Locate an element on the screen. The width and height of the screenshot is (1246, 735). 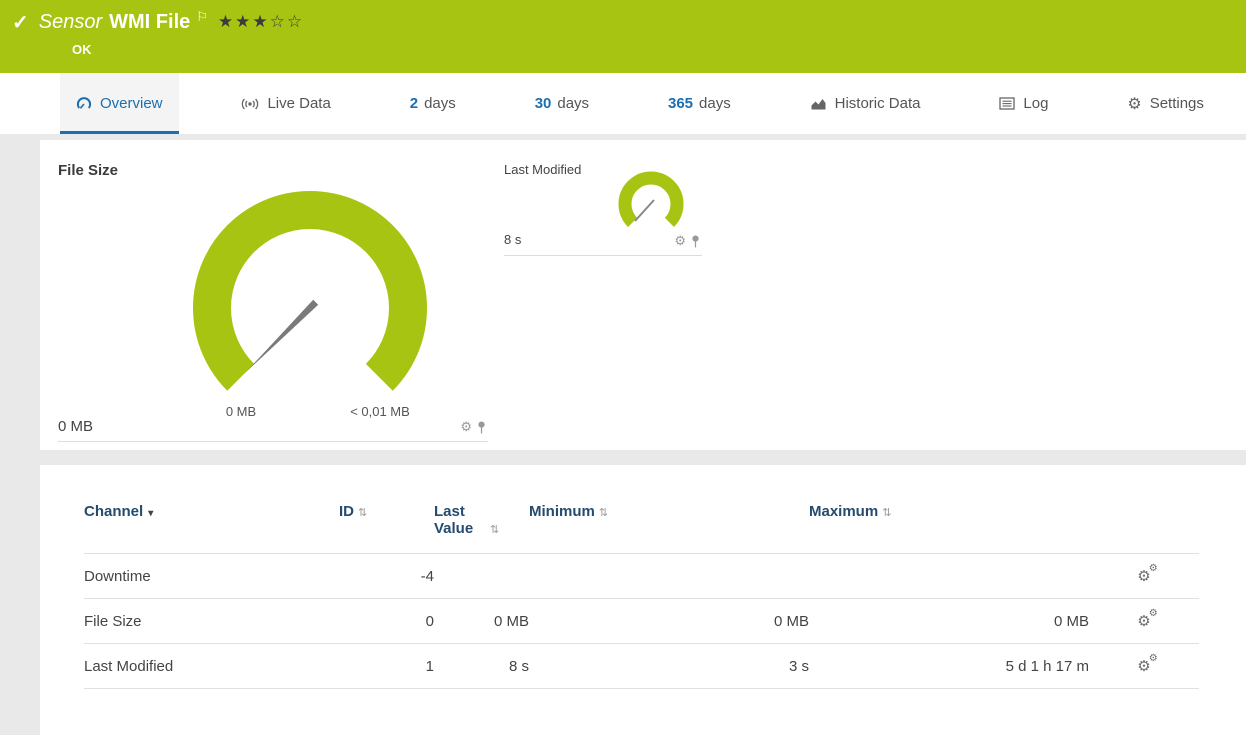
tab-2-days: 2 days is located at coordinates (433, 103).